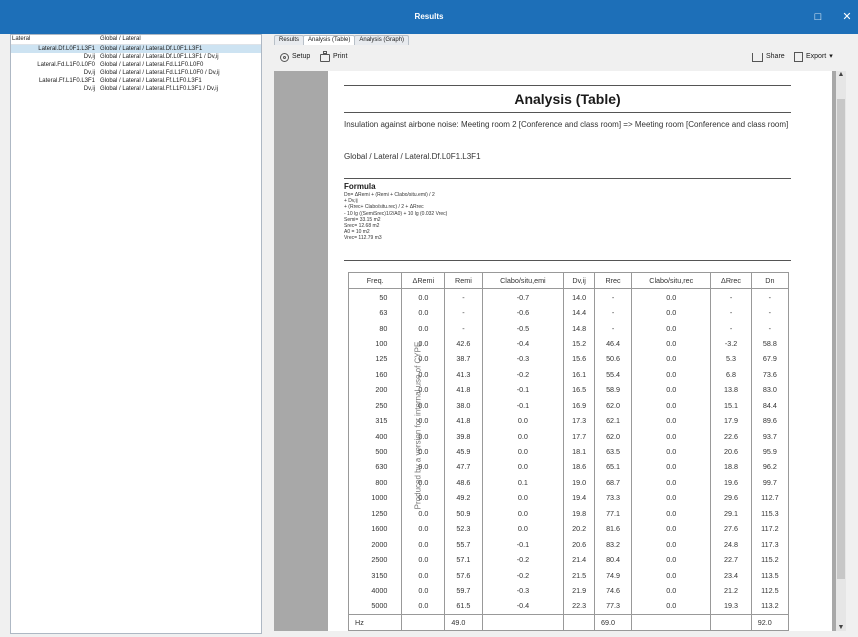  What do you see at coordinates (613, 559) in the screenshot?
I see `table-cell: 80.4` at bounding box center [613, 559].